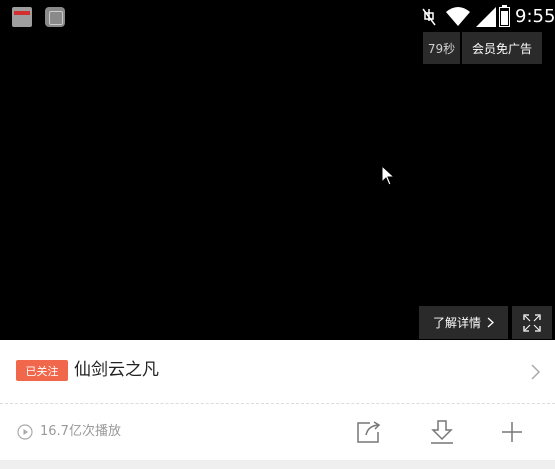 The image size is (555, 469). I want to click on download-icon, so click(442, 432).